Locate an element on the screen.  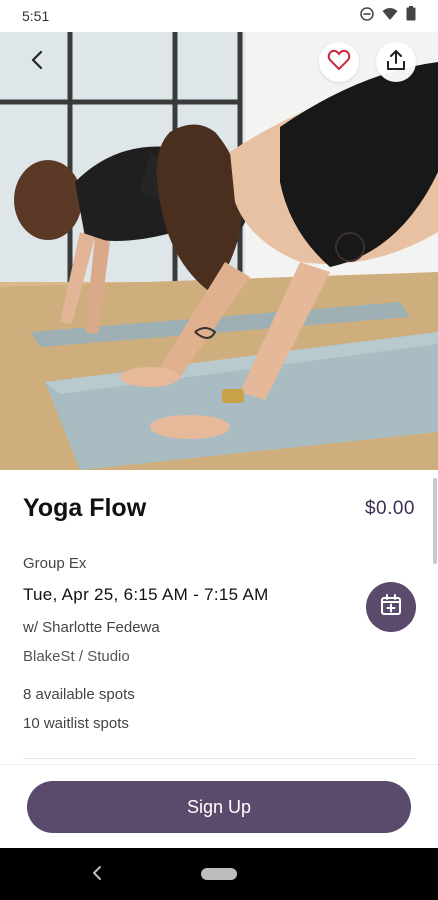
class-price: $0.00 is located at coordinates (389, 508).